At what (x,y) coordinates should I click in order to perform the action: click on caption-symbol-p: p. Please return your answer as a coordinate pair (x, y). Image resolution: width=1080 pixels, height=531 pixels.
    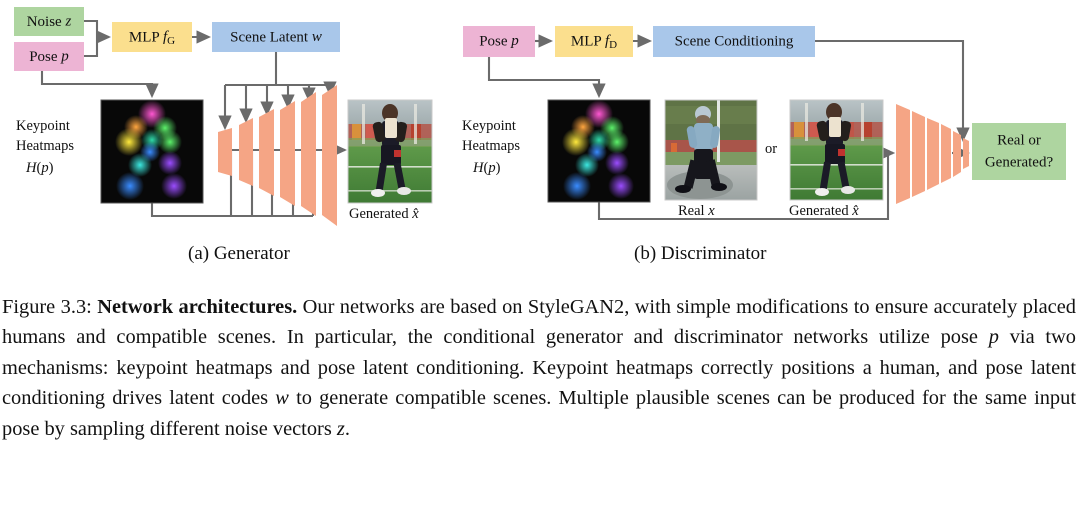
    Looking at the image, I should click on (993, 337).